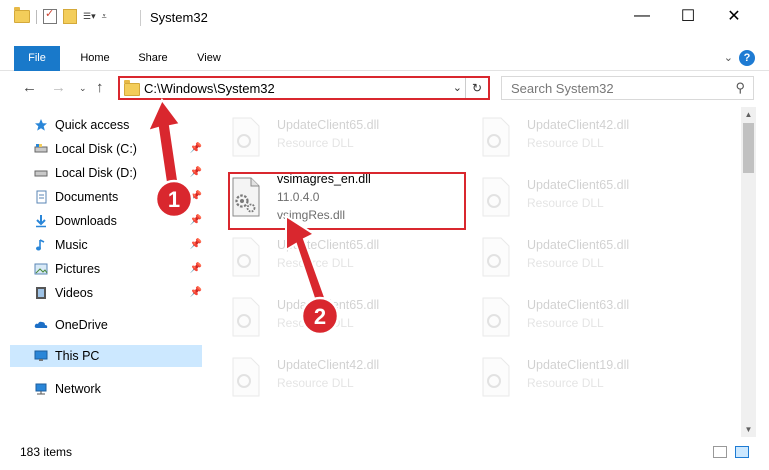  Describe the element at coordinates (78, 269) in the screenshot. I see `sidebar-item-label: Pictures` at that location.